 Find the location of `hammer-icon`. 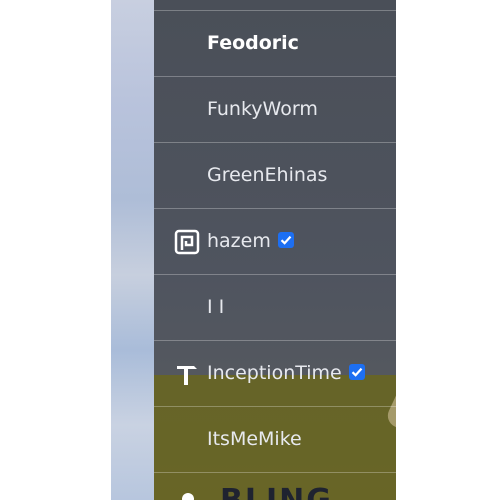

hammer-icon is located at coordinates (187, 375).